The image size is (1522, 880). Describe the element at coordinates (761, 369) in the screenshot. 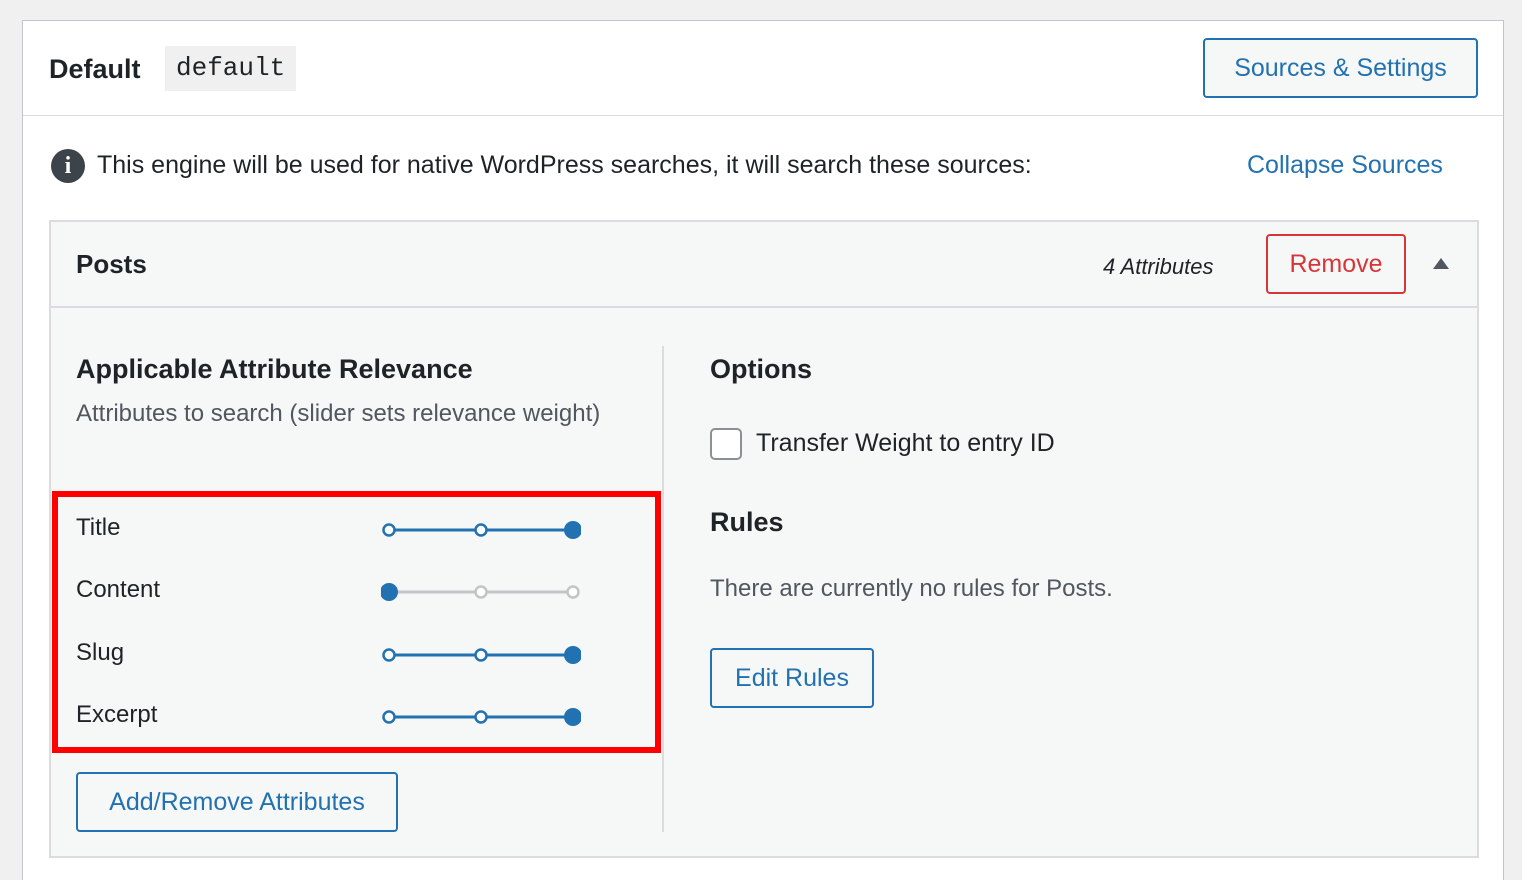

I see `options-heading: Options` at that location.